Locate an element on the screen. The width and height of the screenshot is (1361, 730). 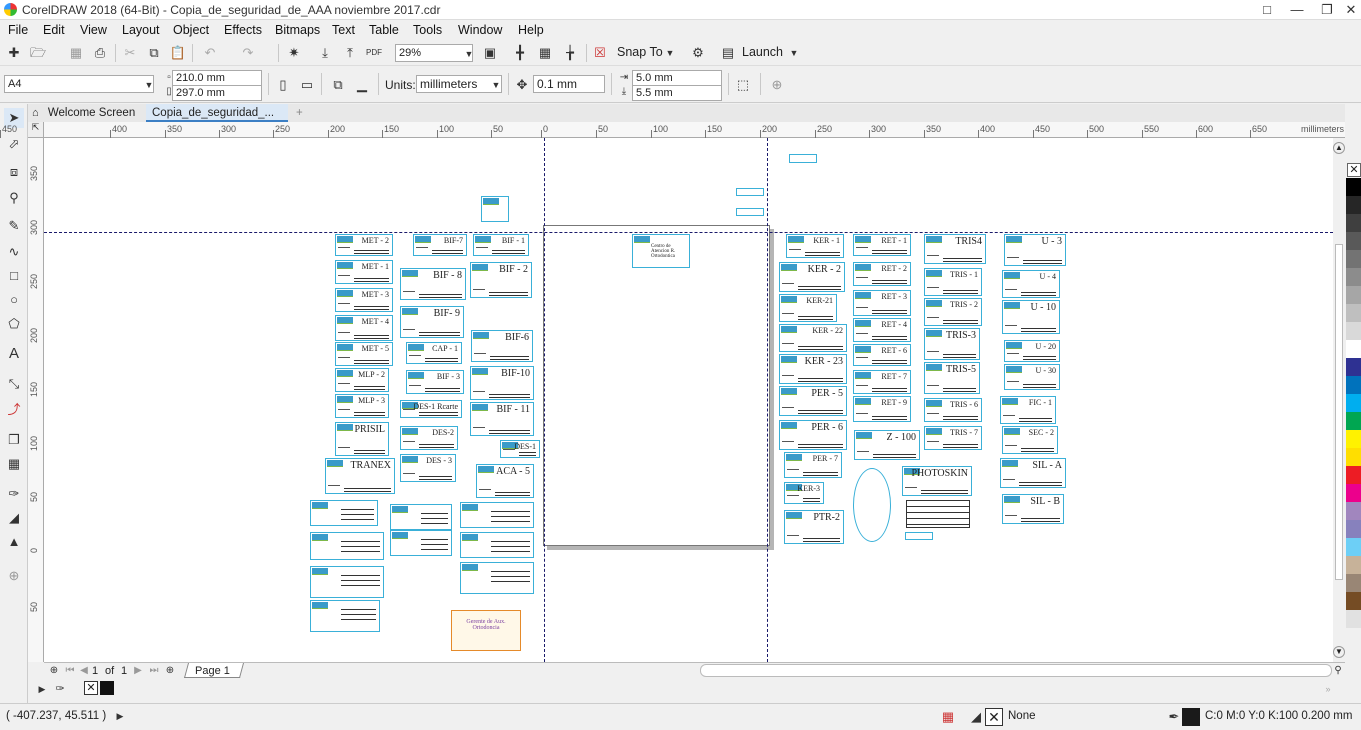
treat-as-filled-icon: ⬚ is located at coordinates (743, 85).